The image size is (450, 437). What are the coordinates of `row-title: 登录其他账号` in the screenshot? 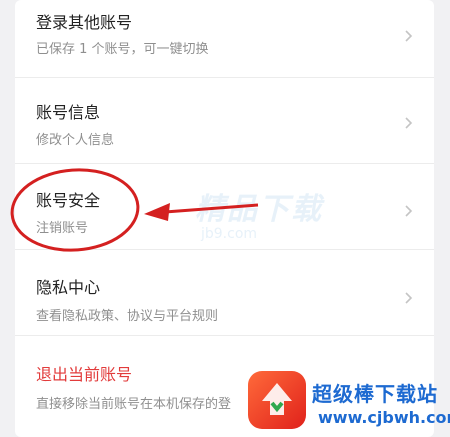 It's located at (84, 22).